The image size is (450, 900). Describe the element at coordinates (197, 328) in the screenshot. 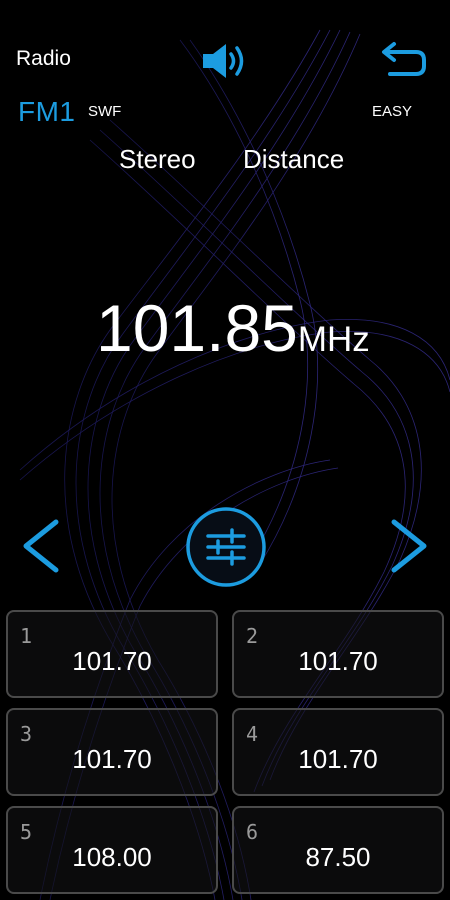

I see `frequency-value: 101.85` at that location.